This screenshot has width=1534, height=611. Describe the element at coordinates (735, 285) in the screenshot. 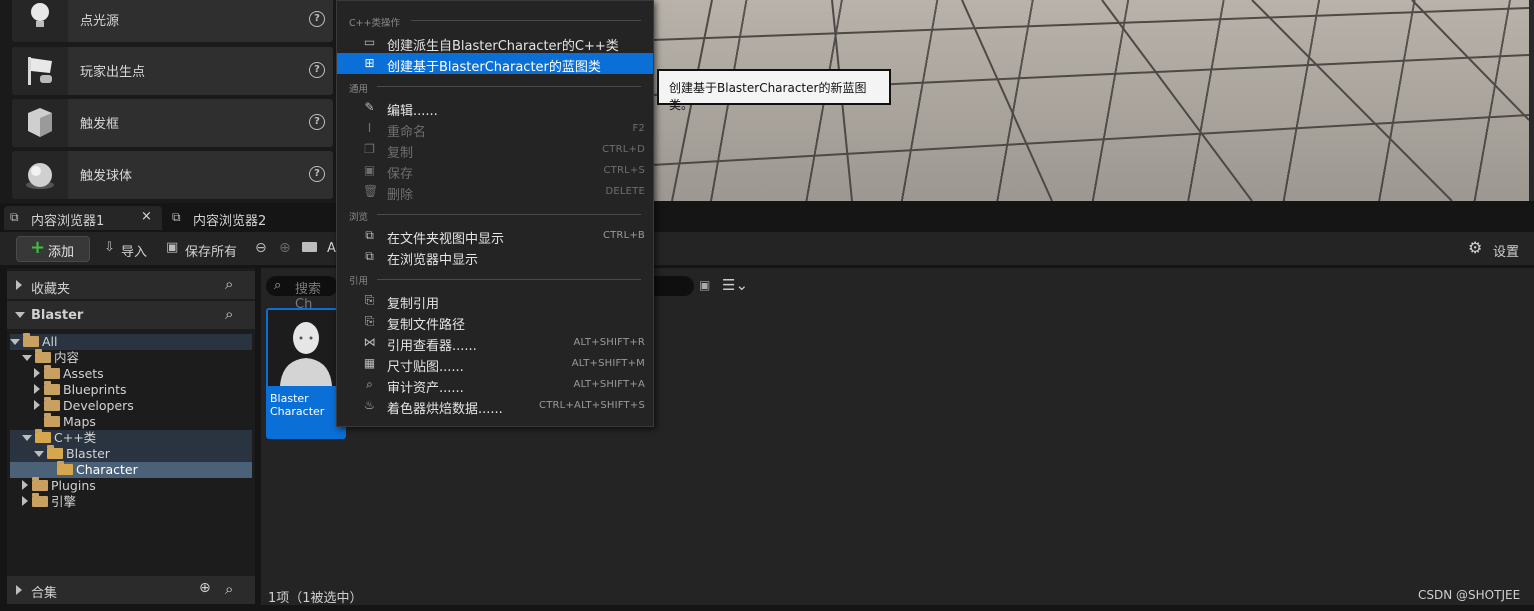

I see `filter-icon: ☰⌄` at that location.